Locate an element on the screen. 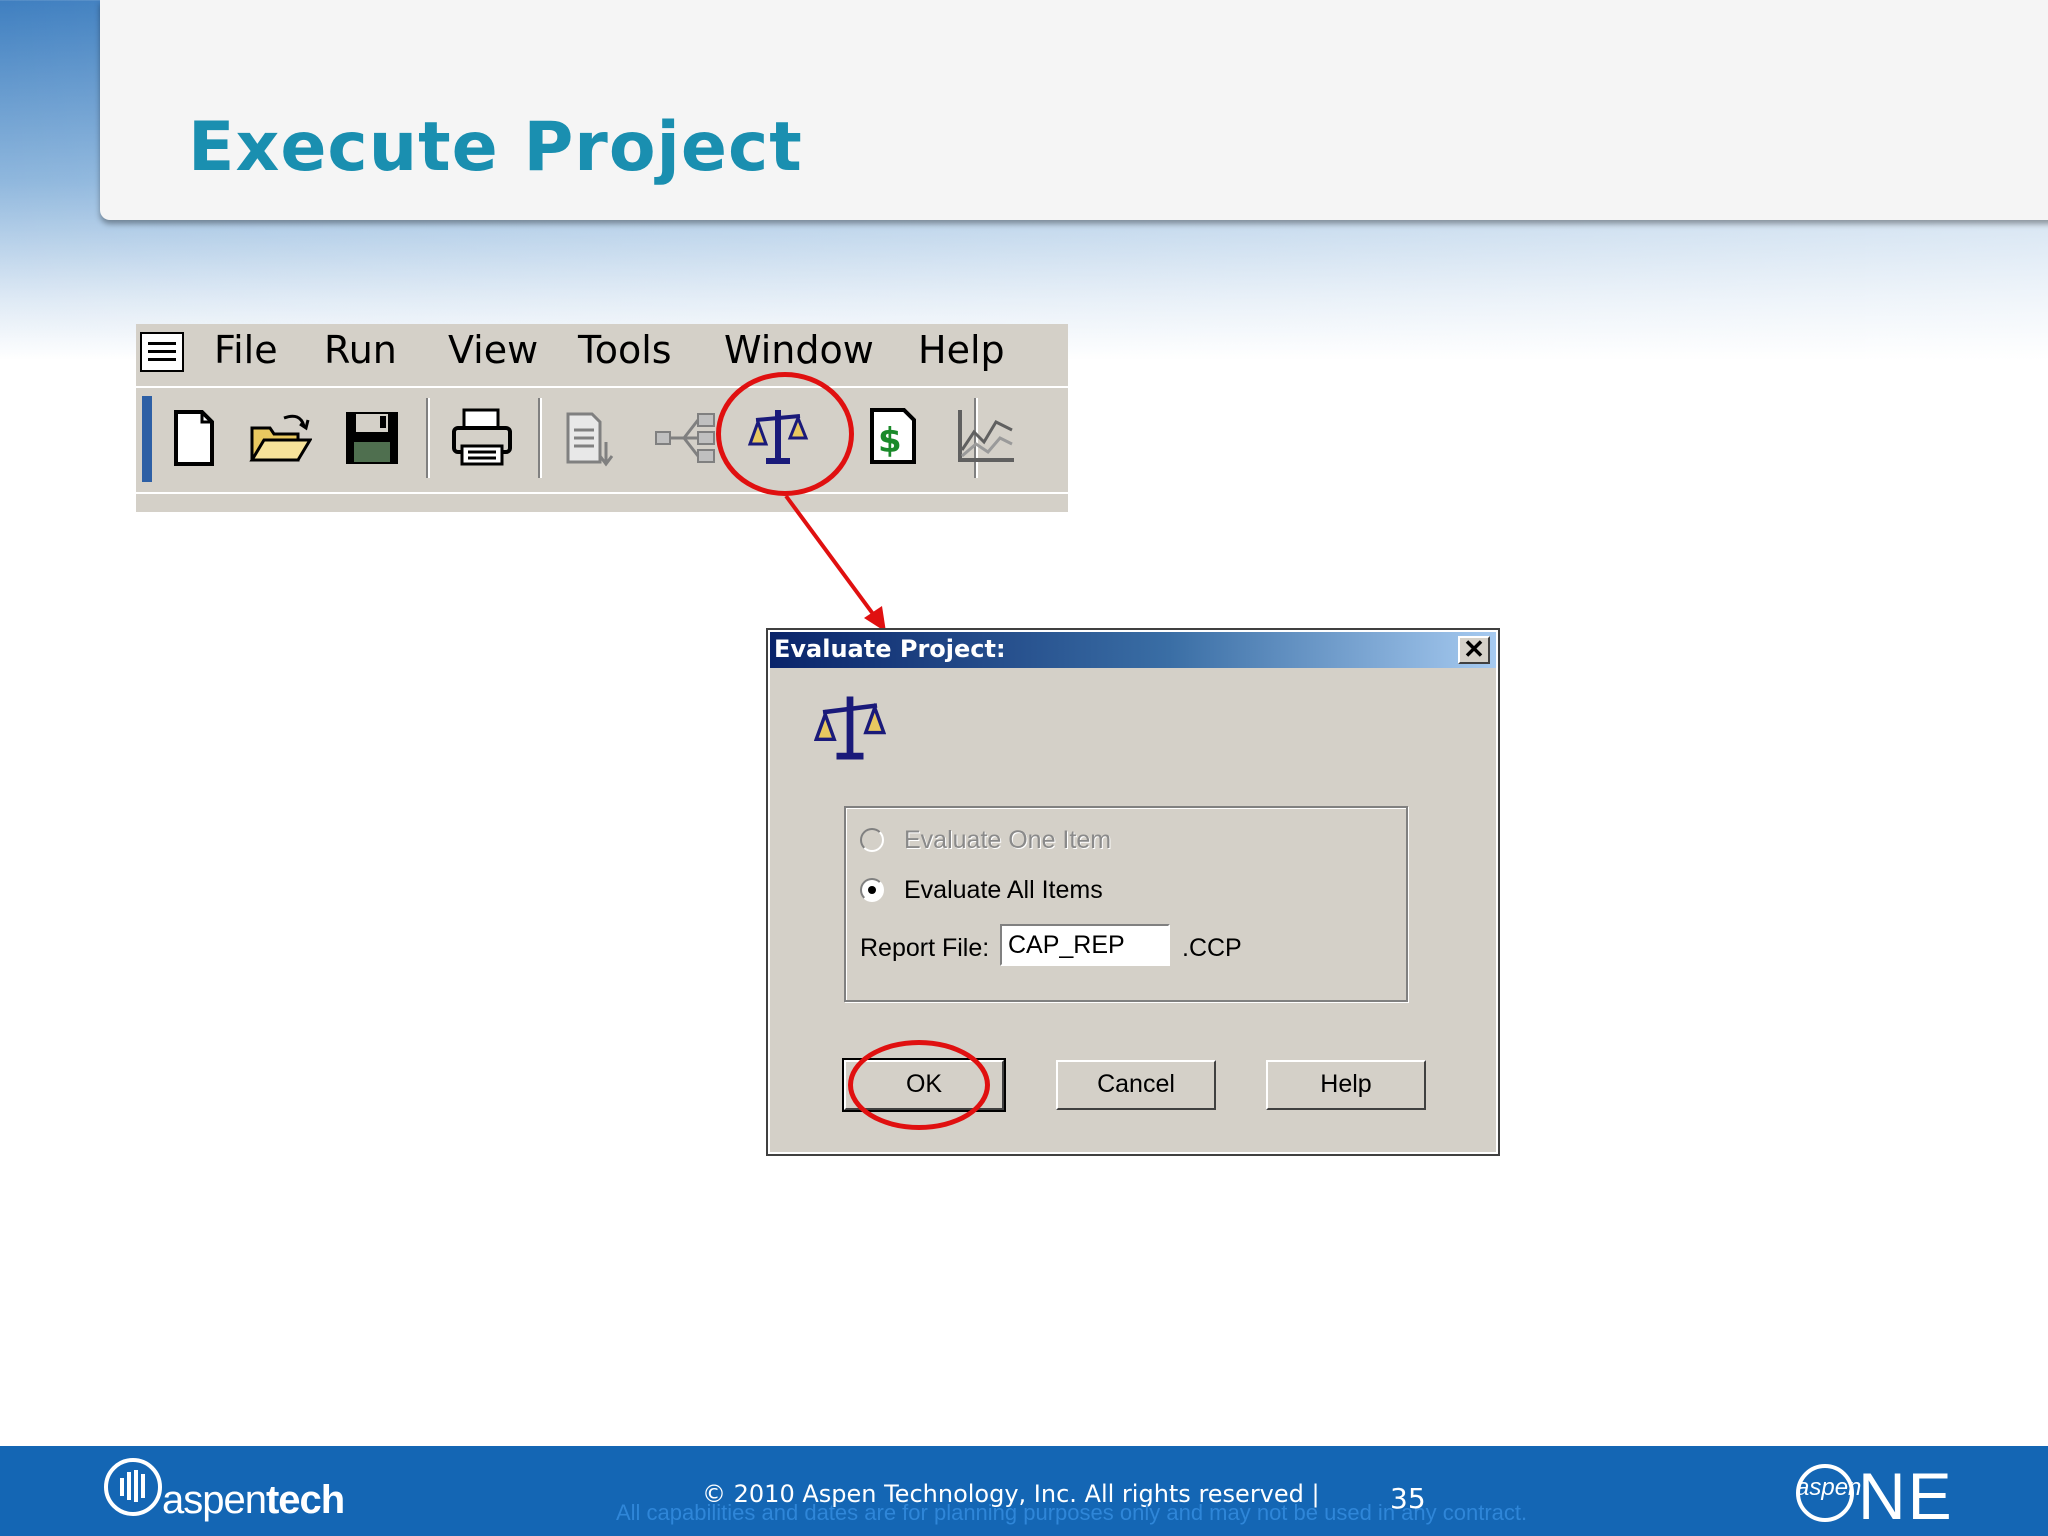  ok-highlight-ring is located at coordinates (919, 1085).